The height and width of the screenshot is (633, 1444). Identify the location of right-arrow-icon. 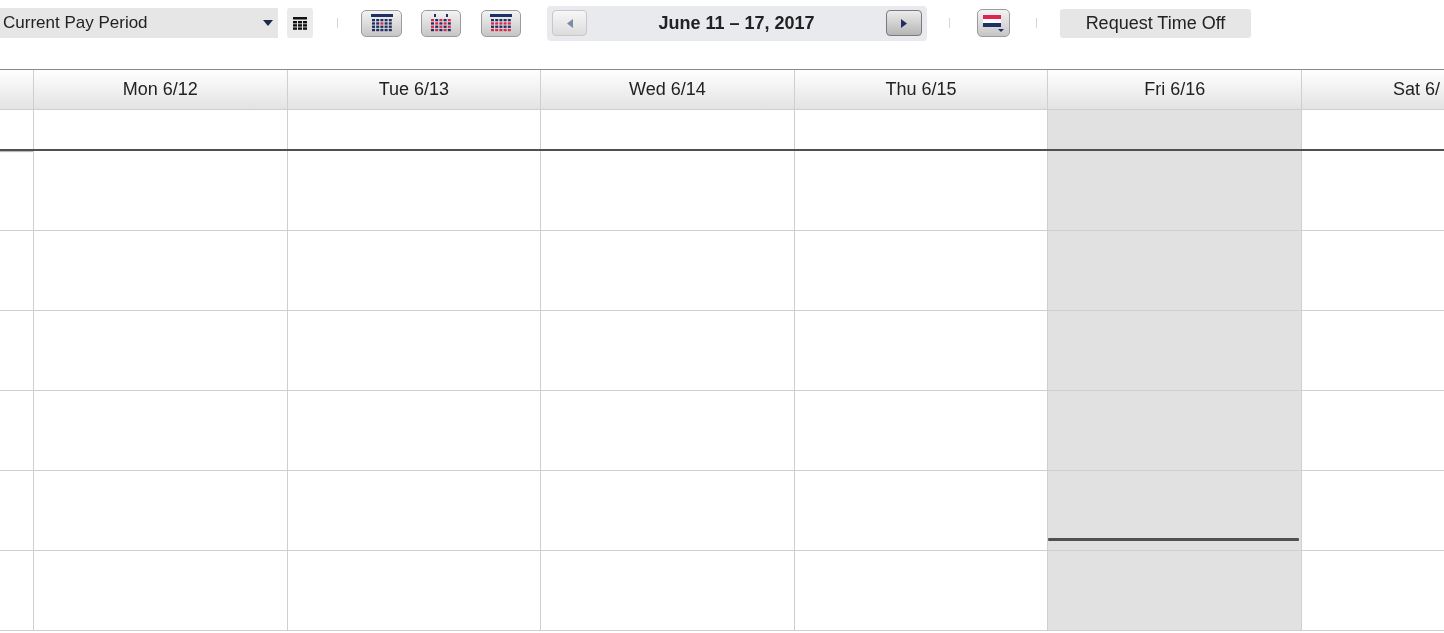
(904, 23).